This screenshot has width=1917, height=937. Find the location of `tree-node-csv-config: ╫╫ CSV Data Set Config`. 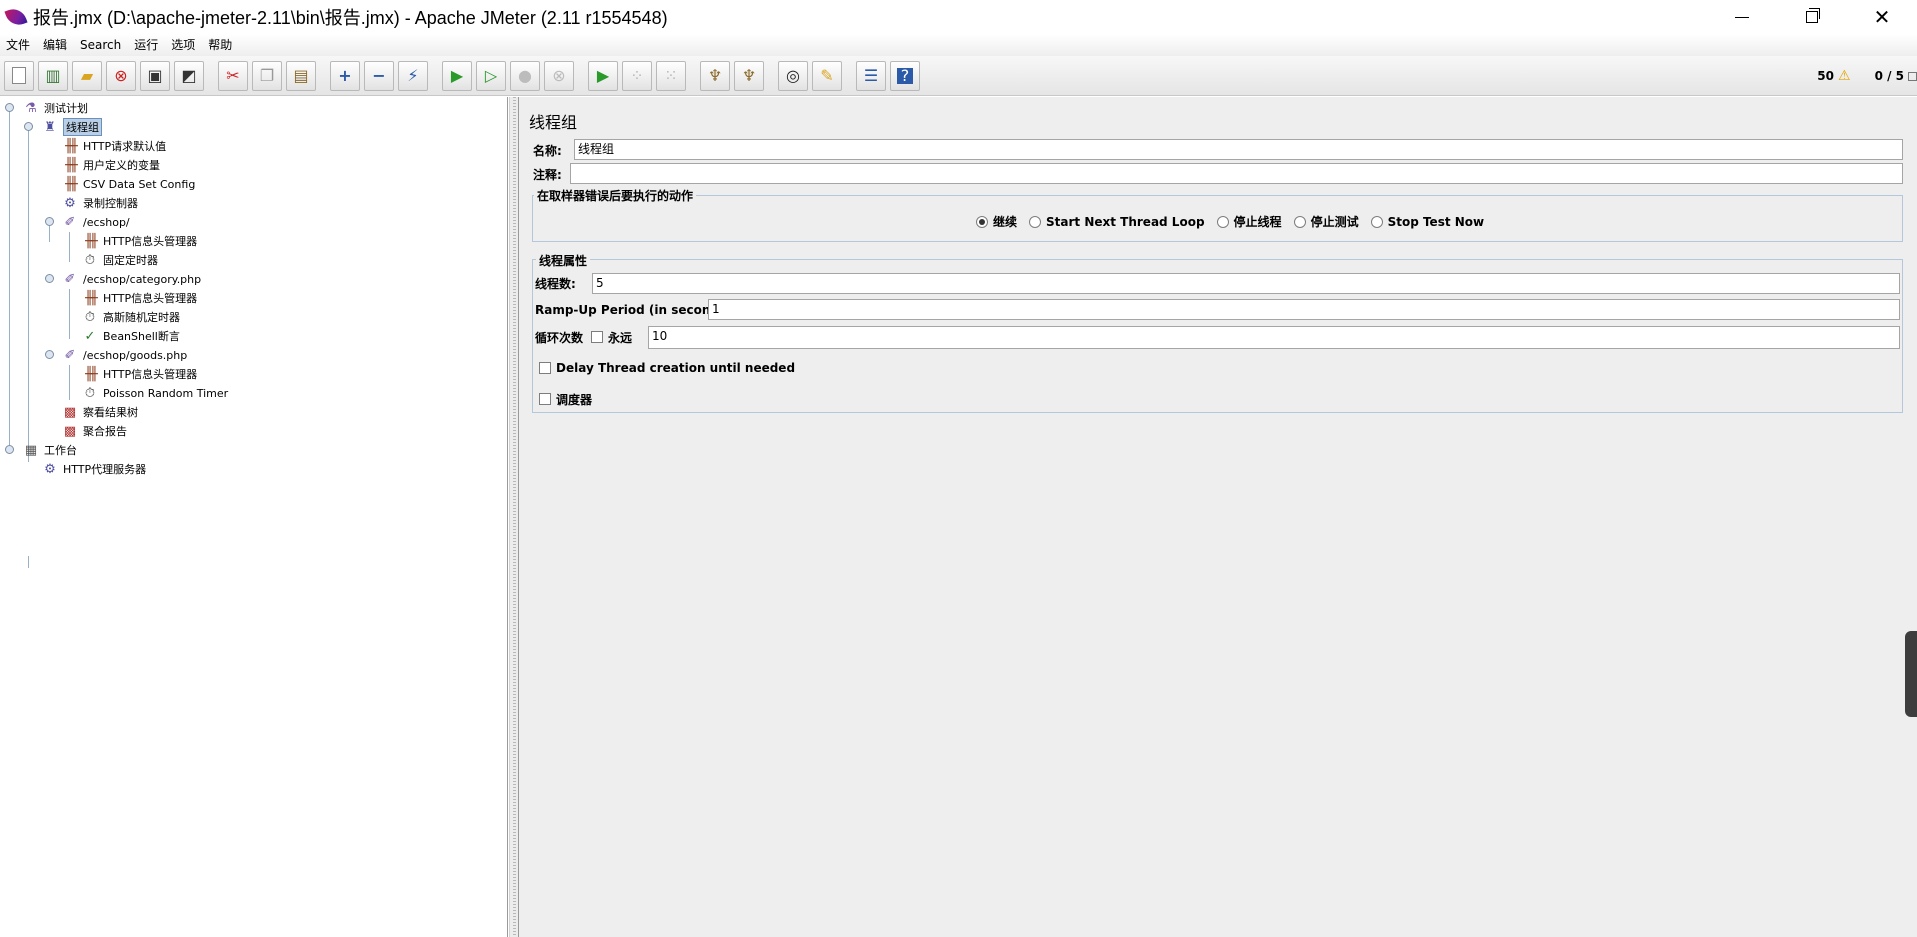

tree-node-csv-config: ╫╫ CSV Data Set Config is located at coordinates (128, 184).